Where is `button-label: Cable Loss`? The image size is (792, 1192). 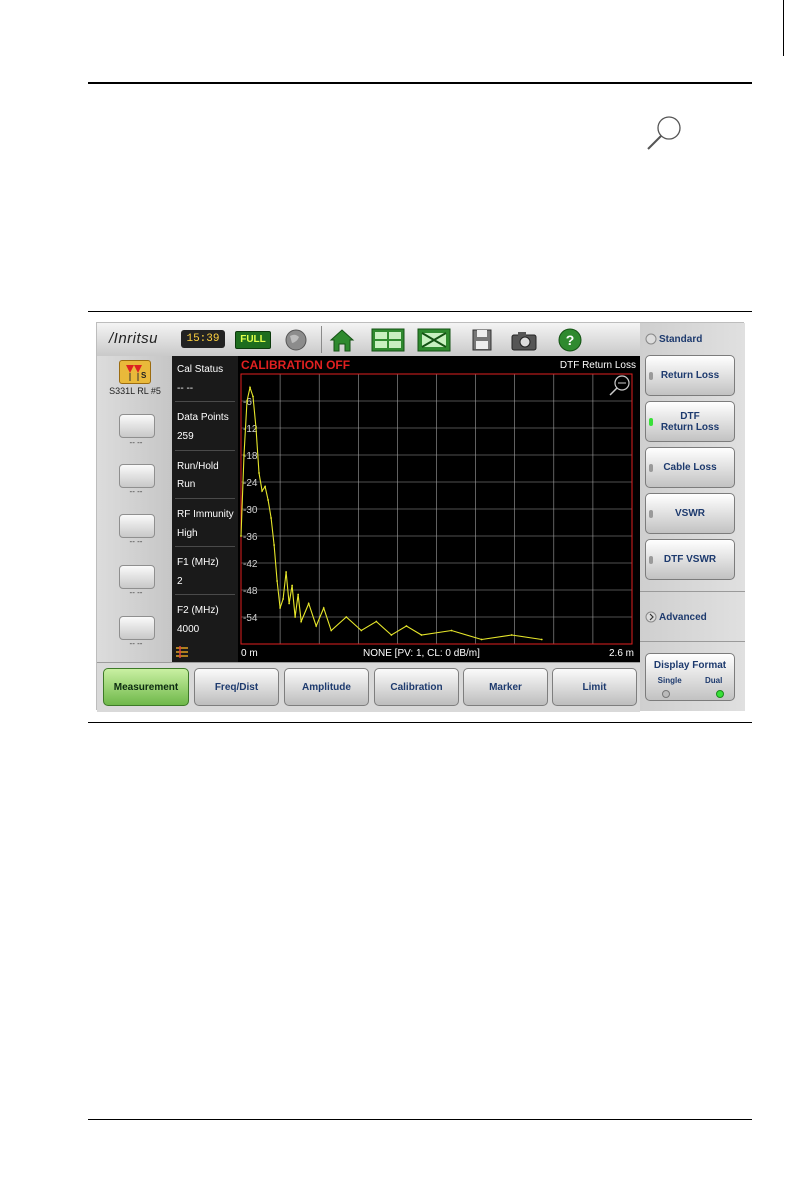
button-label: Cable Loss is located at coordinates (690, 467).